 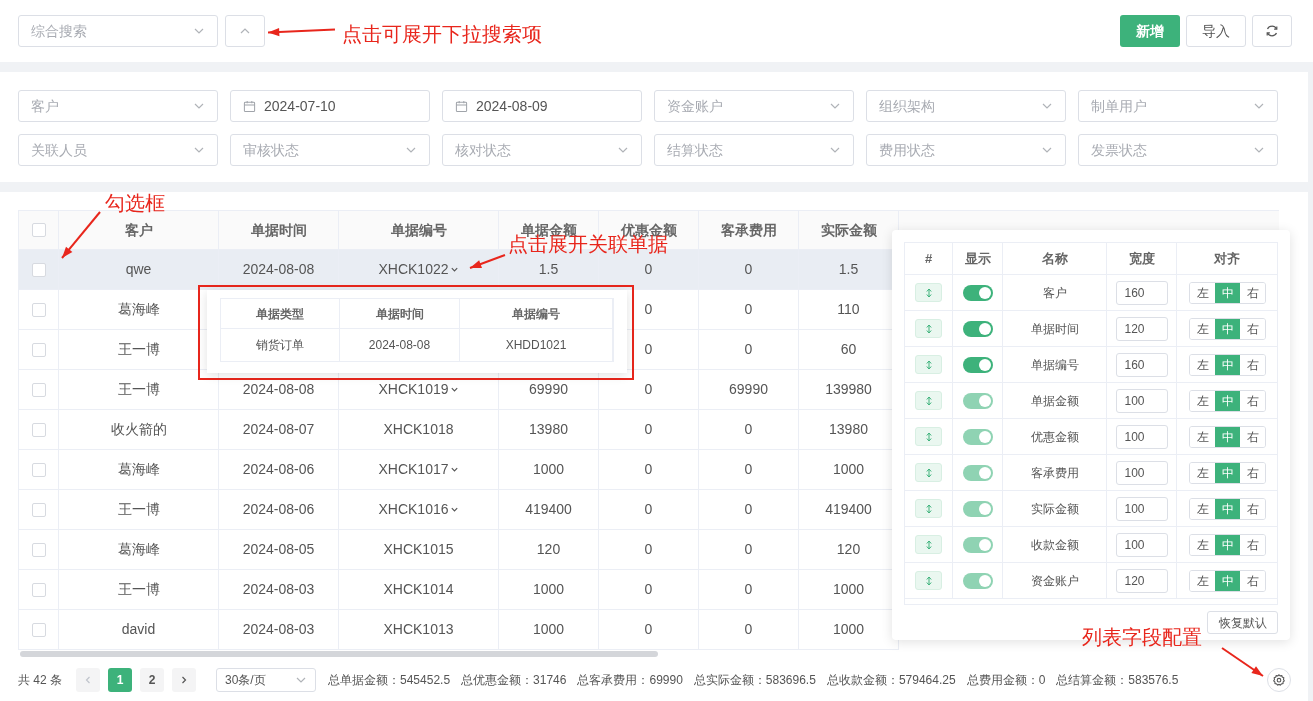 What do you see at coordinates (1227, 258) in the screenshot?
I see `column-header: 对齐` at bounding box center [1227, 258].